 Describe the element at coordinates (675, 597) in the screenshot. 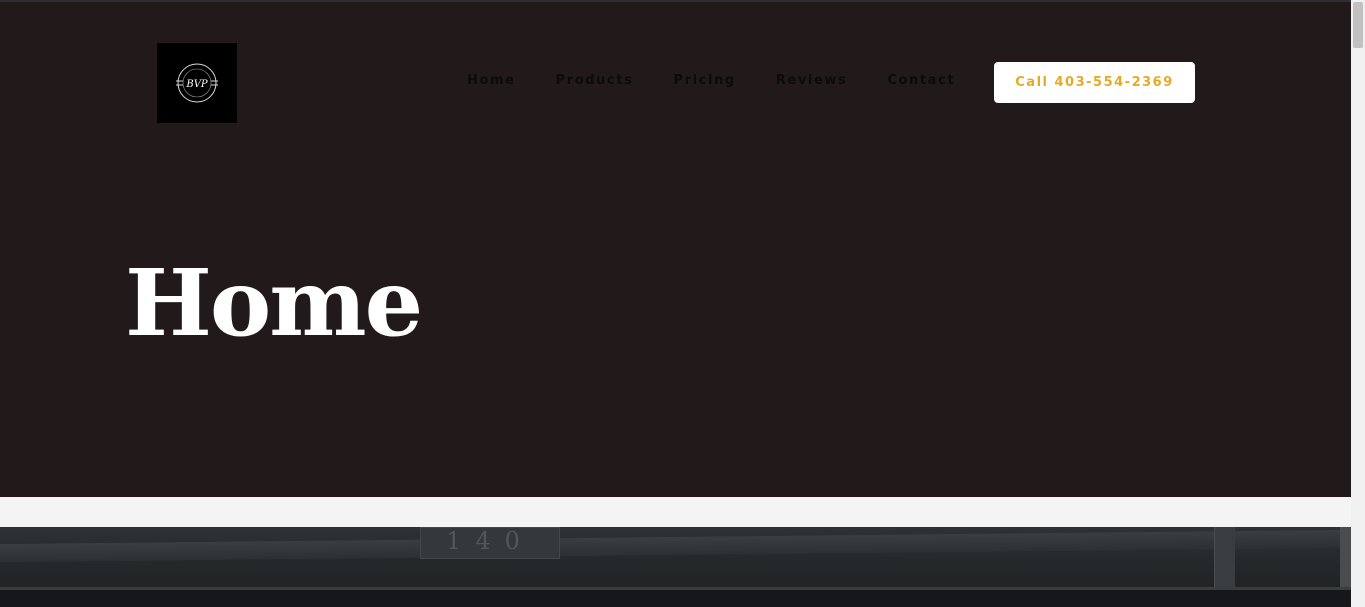

I see `photo-sill` at that location.